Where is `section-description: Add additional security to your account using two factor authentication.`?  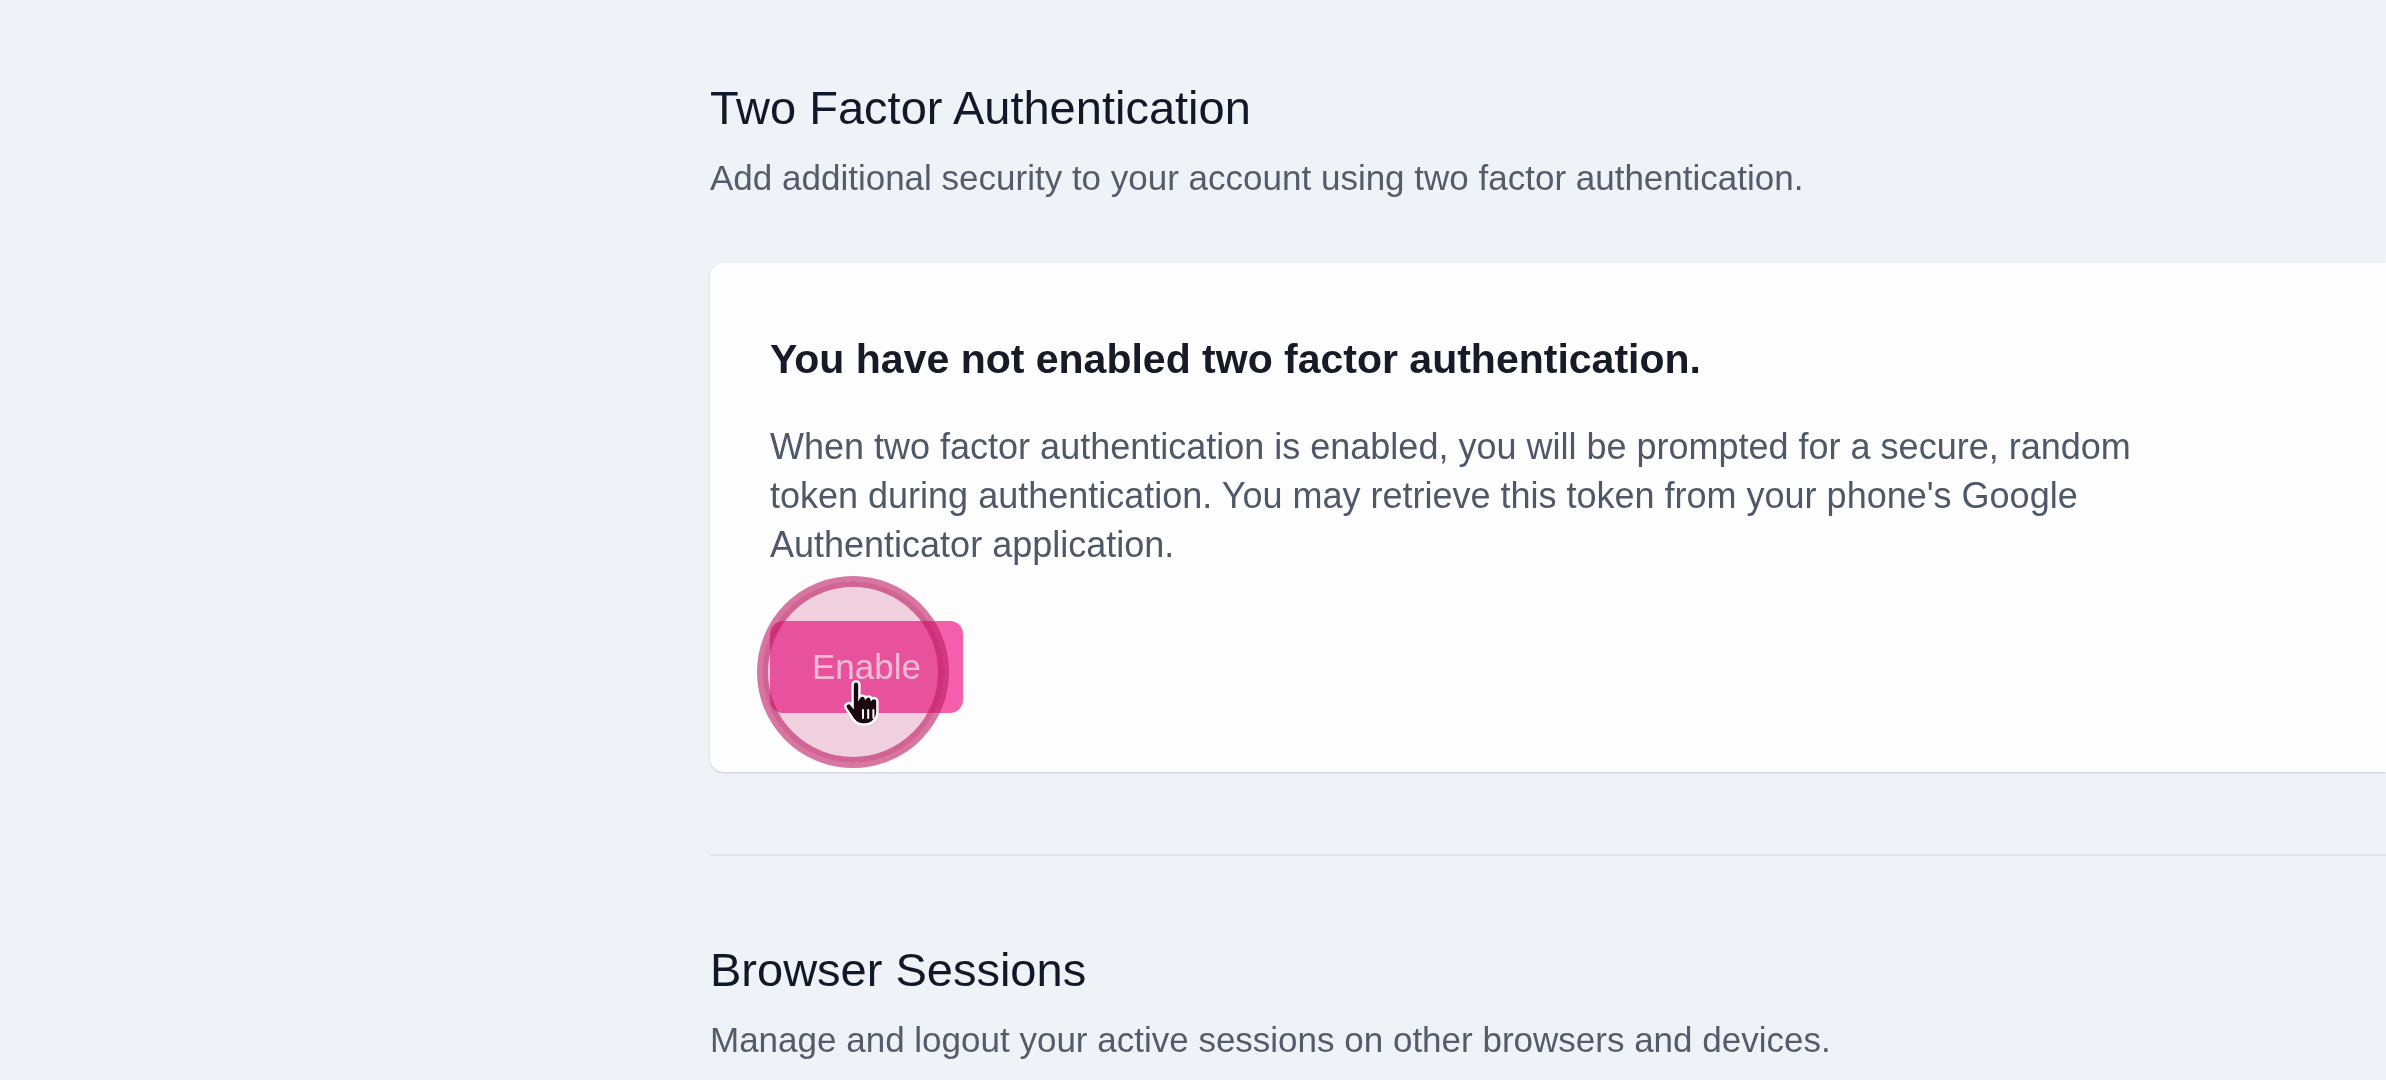 section-description: Add additional security to your account using two factor authentication. is located at coordinates (1257, 178).